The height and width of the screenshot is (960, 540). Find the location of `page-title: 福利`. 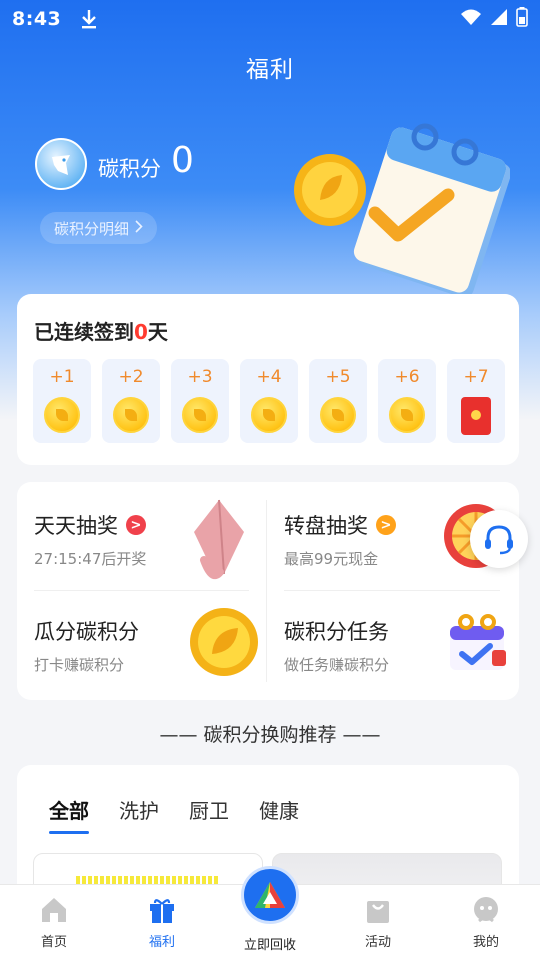

page-title: 福利 is located at coordinates (270, 70).